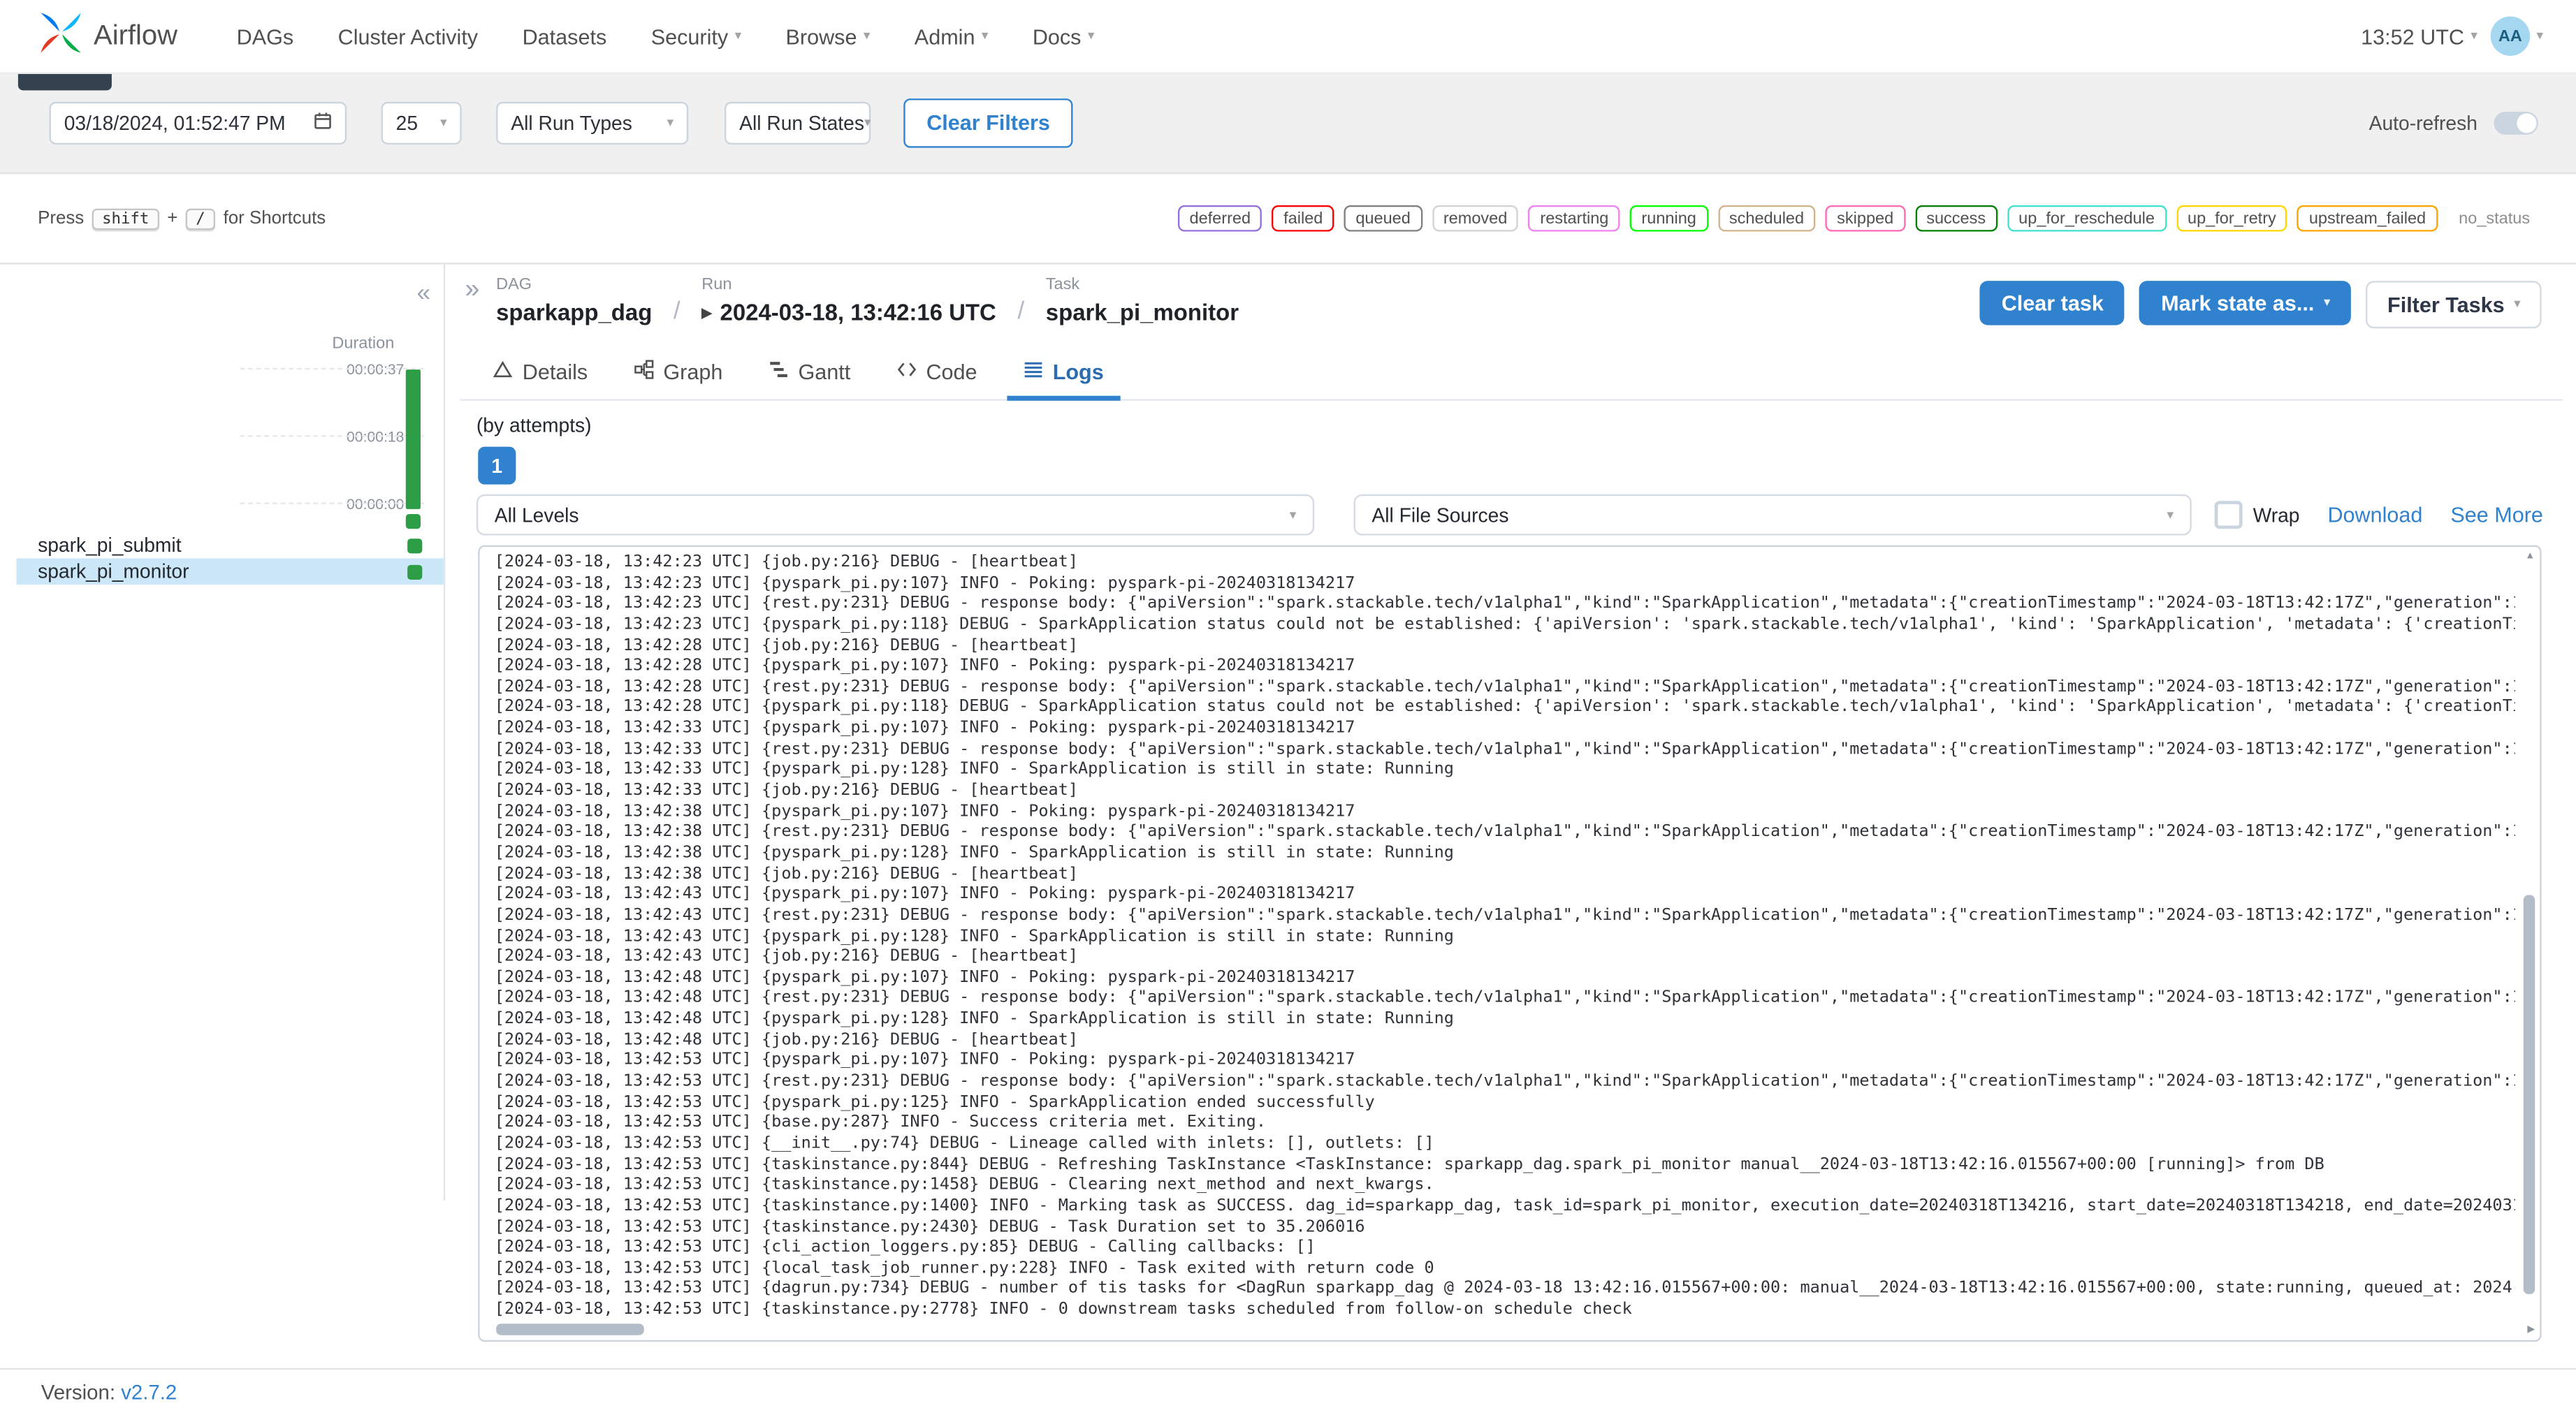 The width and height of the screenshot is (2576, 1422). I want to click on see-more-link: See More, so click(2496, 515).